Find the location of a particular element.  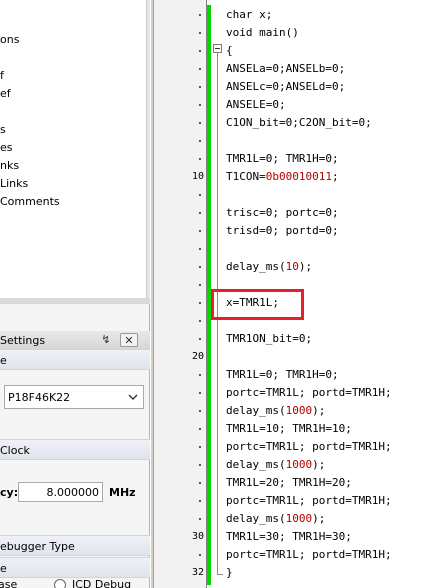

frequency-input is located at coordinates (60, 492).